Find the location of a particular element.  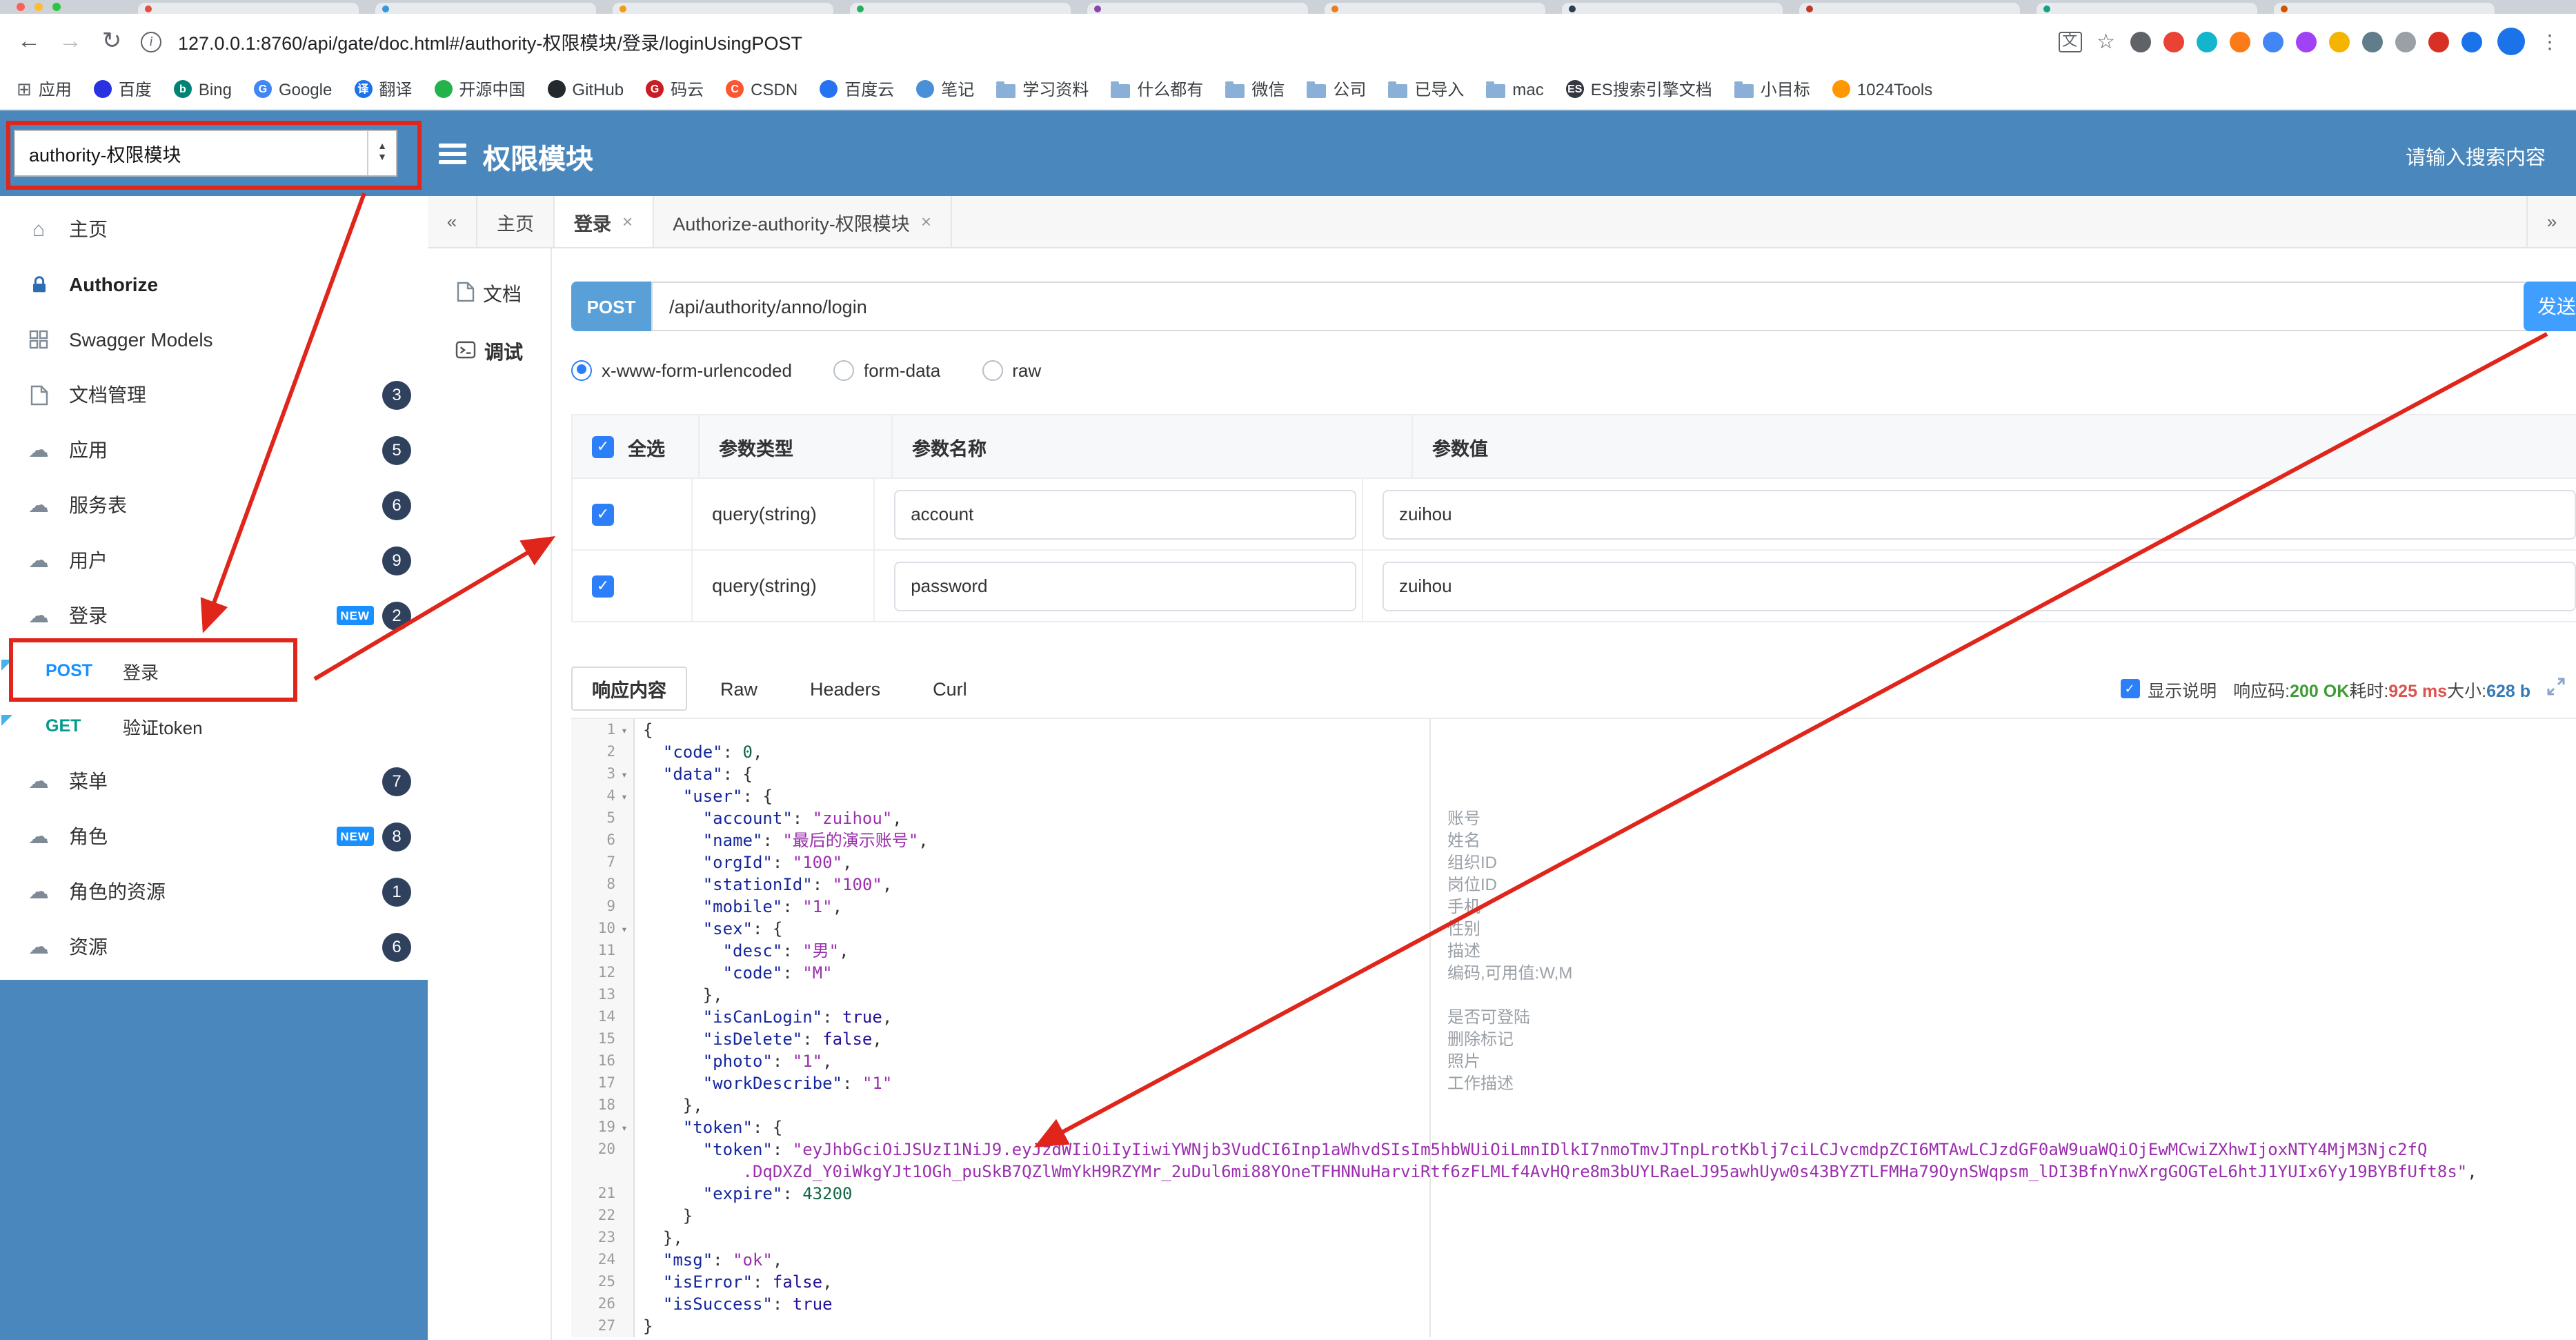

fullscreen-icon is located at coordinates (2556, 689).